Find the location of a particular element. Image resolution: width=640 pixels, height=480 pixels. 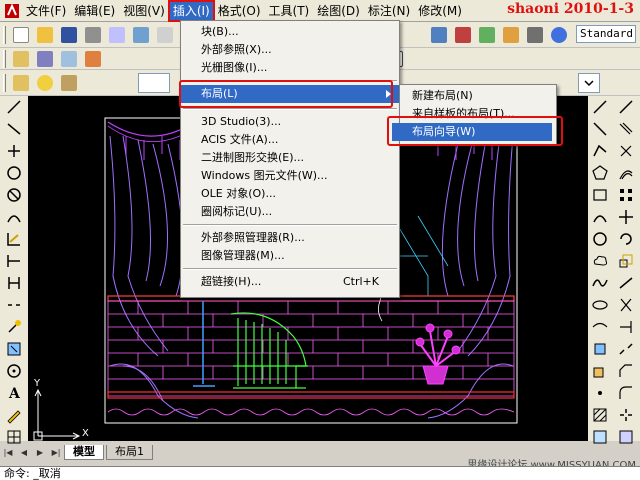

revcloud-button is located at coordinates (600, 261).